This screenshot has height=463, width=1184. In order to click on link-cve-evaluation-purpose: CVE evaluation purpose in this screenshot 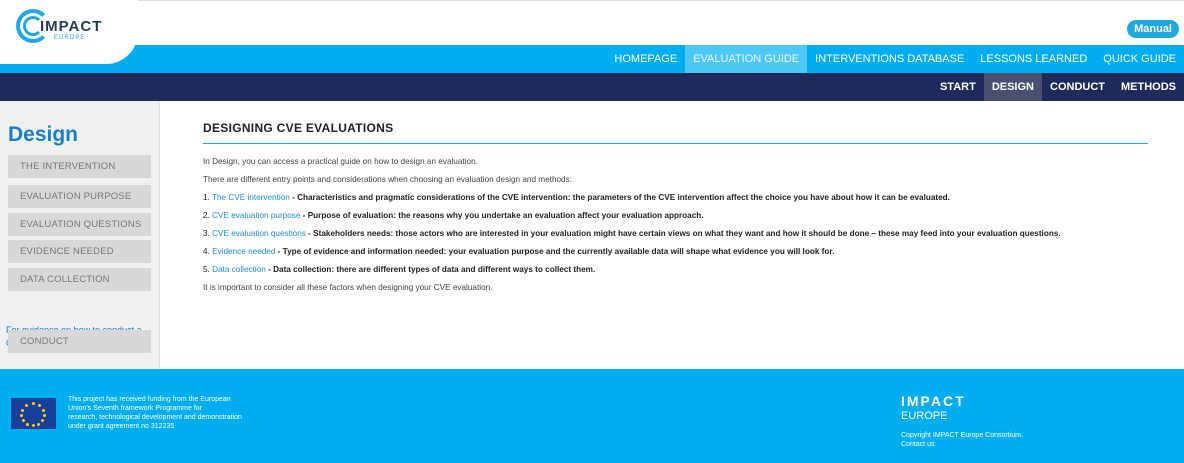, I will do `click(256, 215)`.